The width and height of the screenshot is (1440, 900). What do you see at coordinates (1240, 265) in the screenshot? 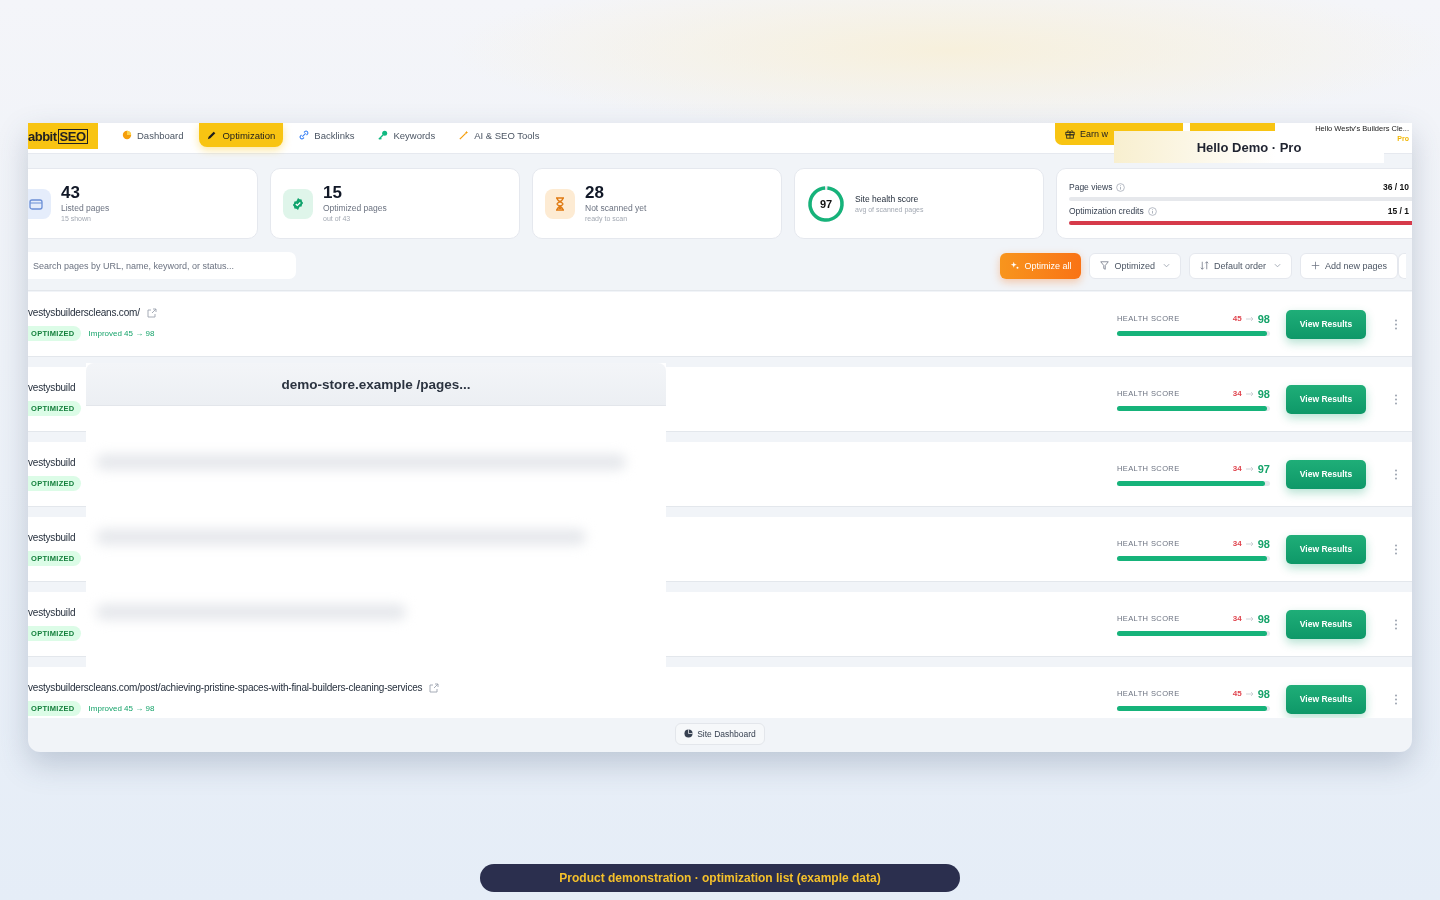
I see `toolbar-button: Default order` at bounding box center [1240, 265].